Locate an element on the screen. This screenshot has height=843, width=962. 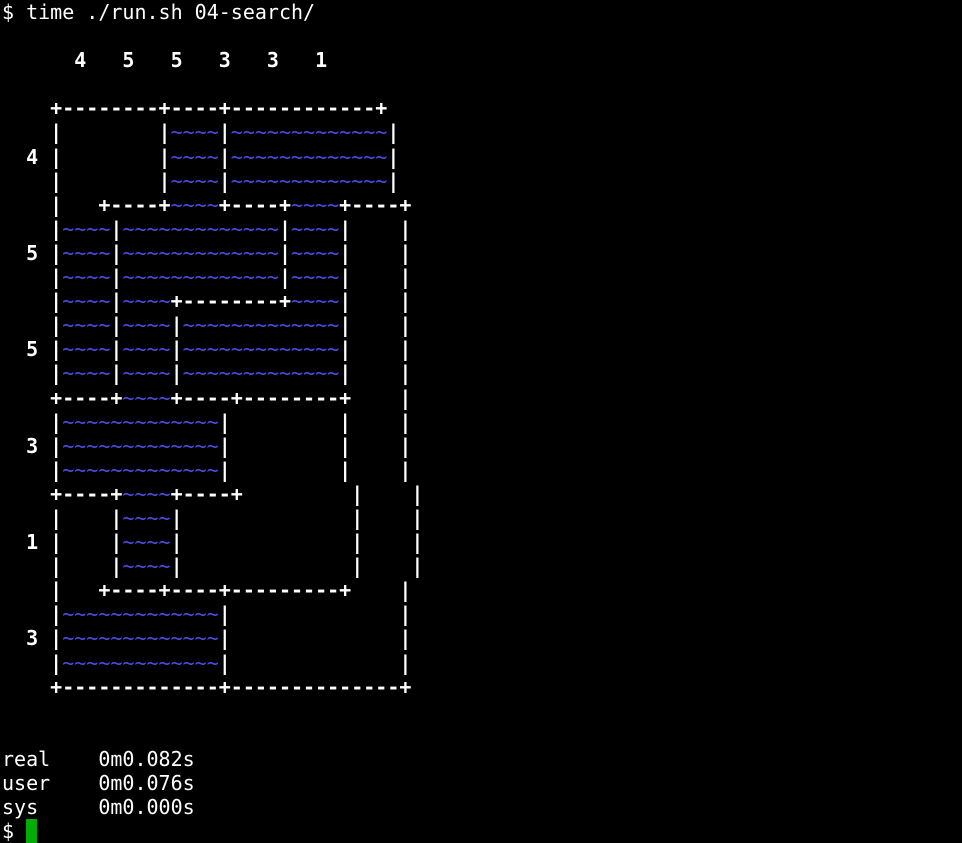
terminal-text: +----+ | | is located at coordinates (297, 493).